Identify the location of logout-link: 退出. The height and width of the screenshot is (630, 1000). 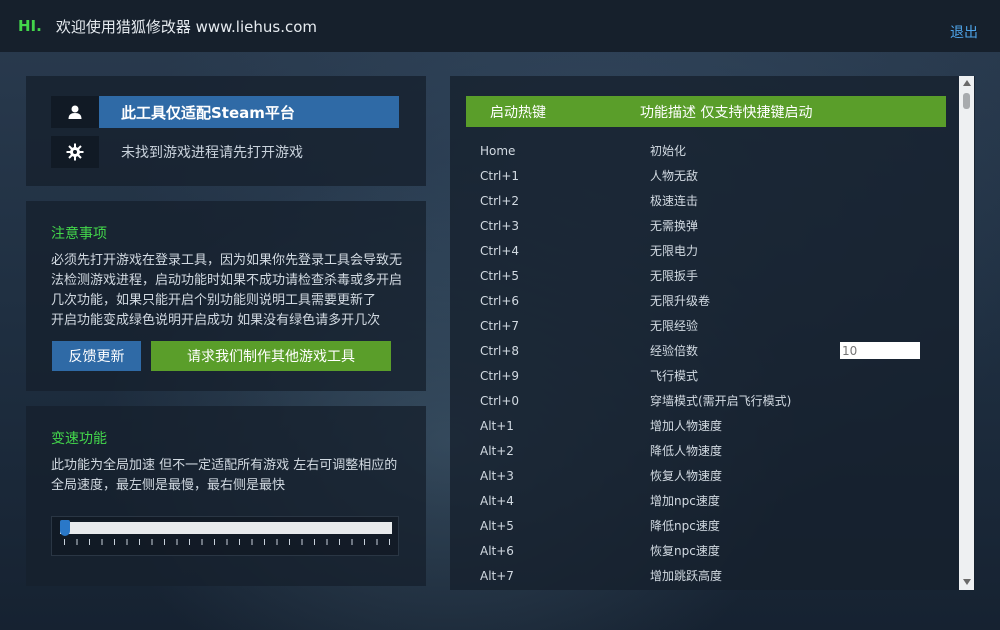
(964, 32).